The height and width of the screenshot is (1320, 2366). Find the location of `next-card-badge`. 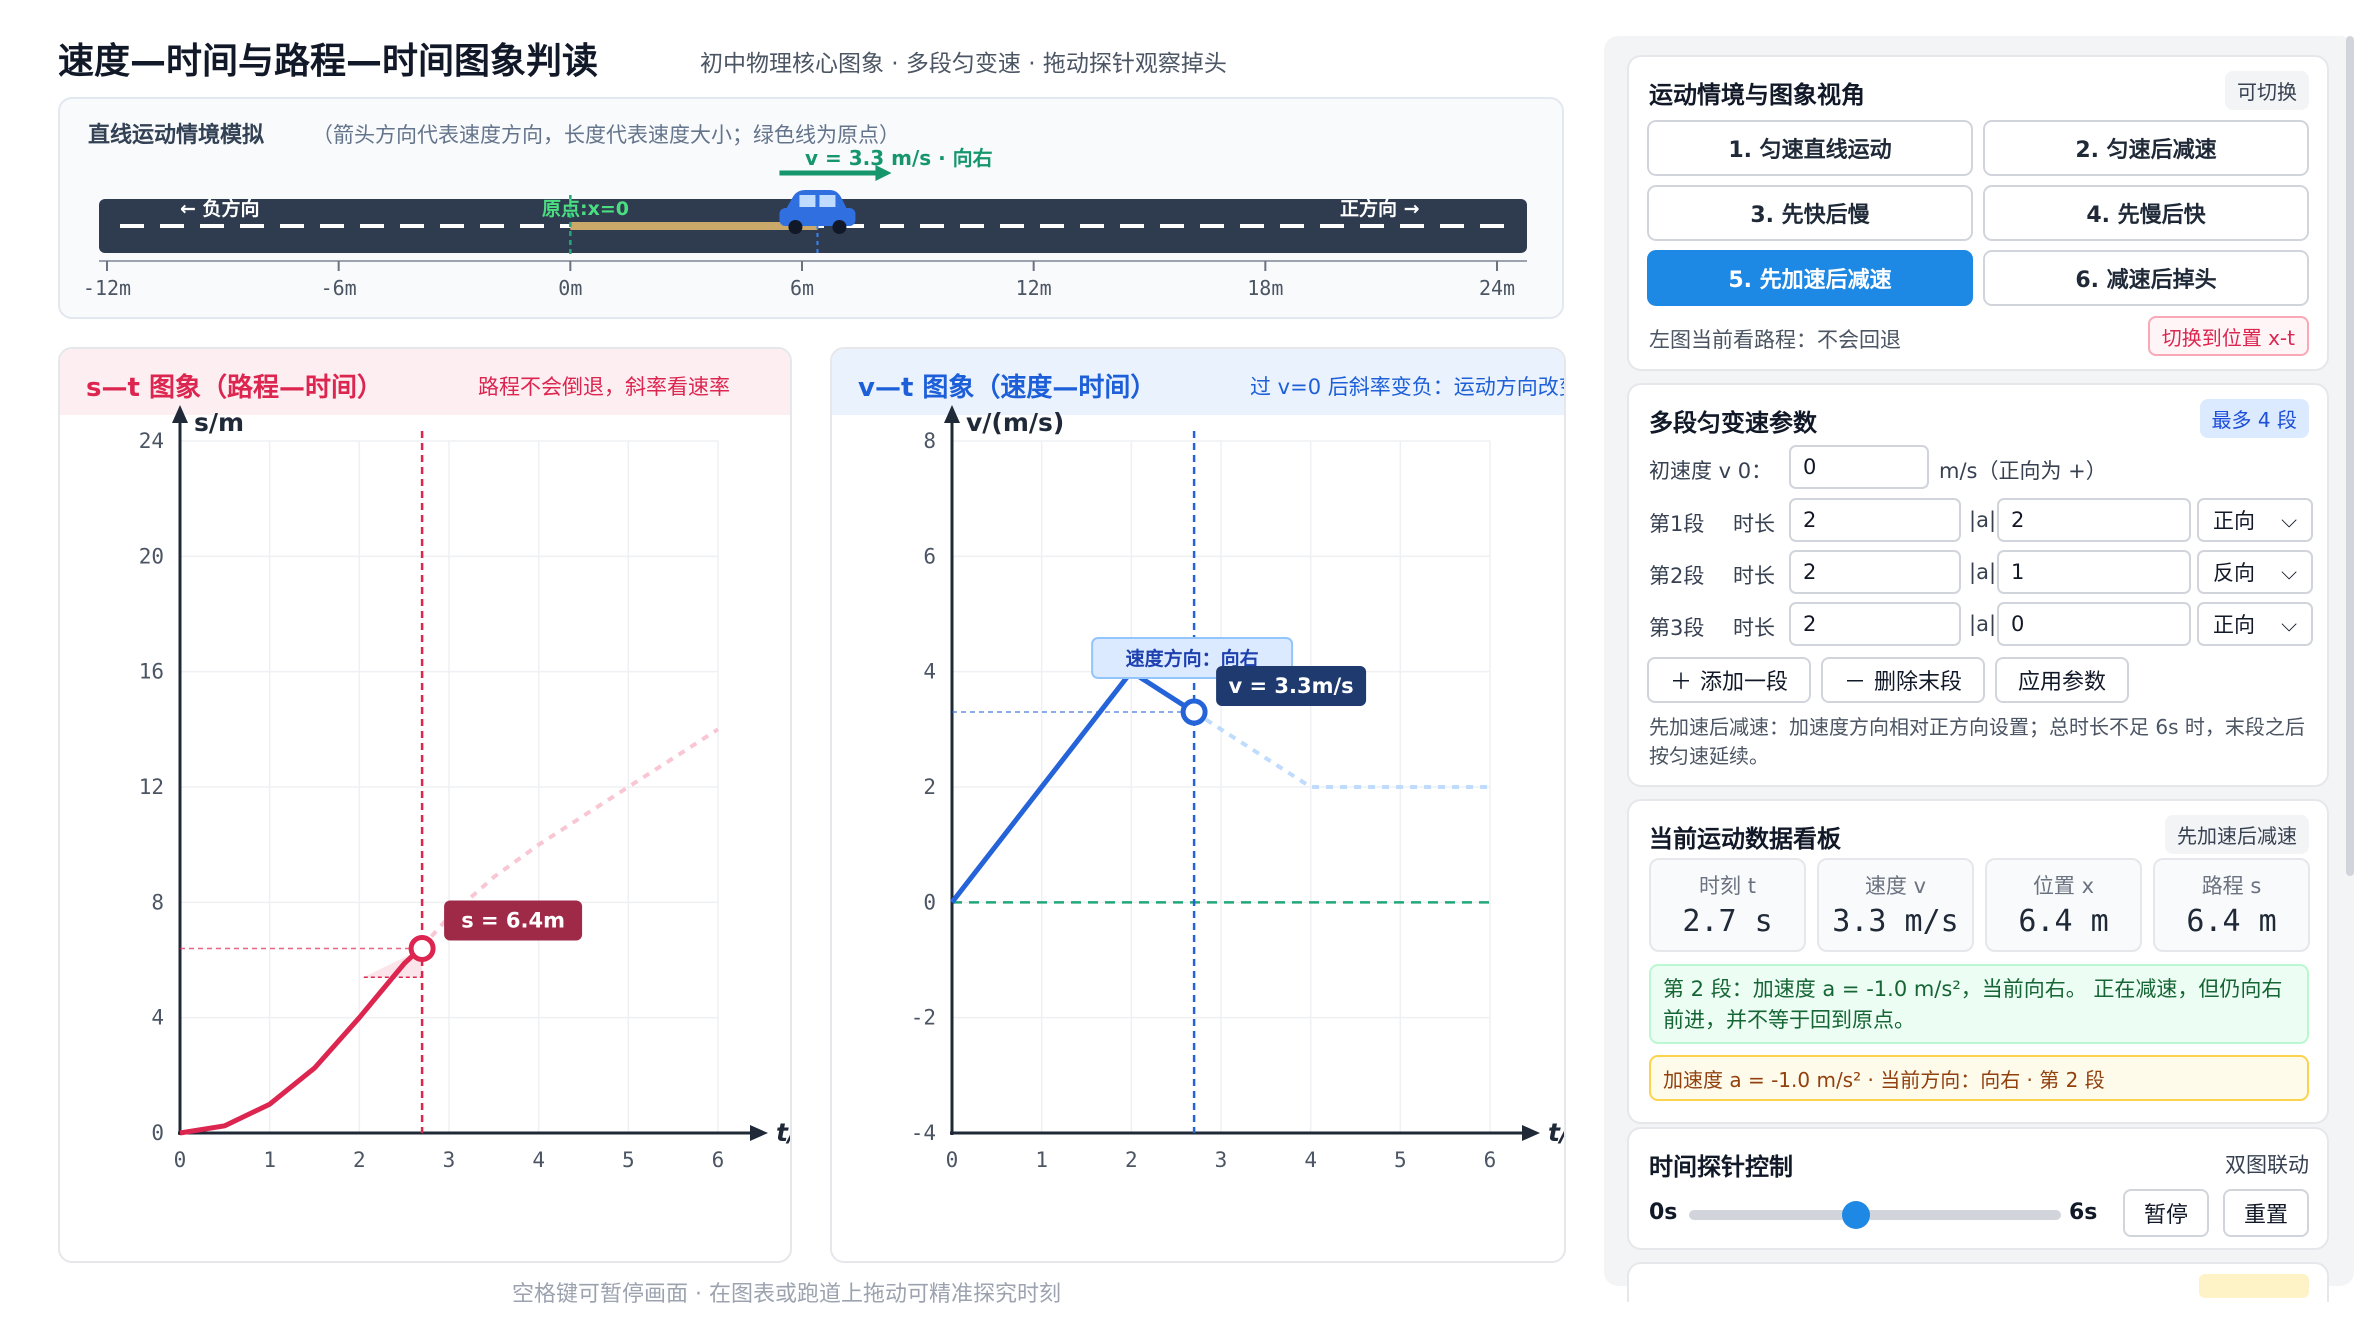

next-card-badge is located at coordinates (2254, 1286).